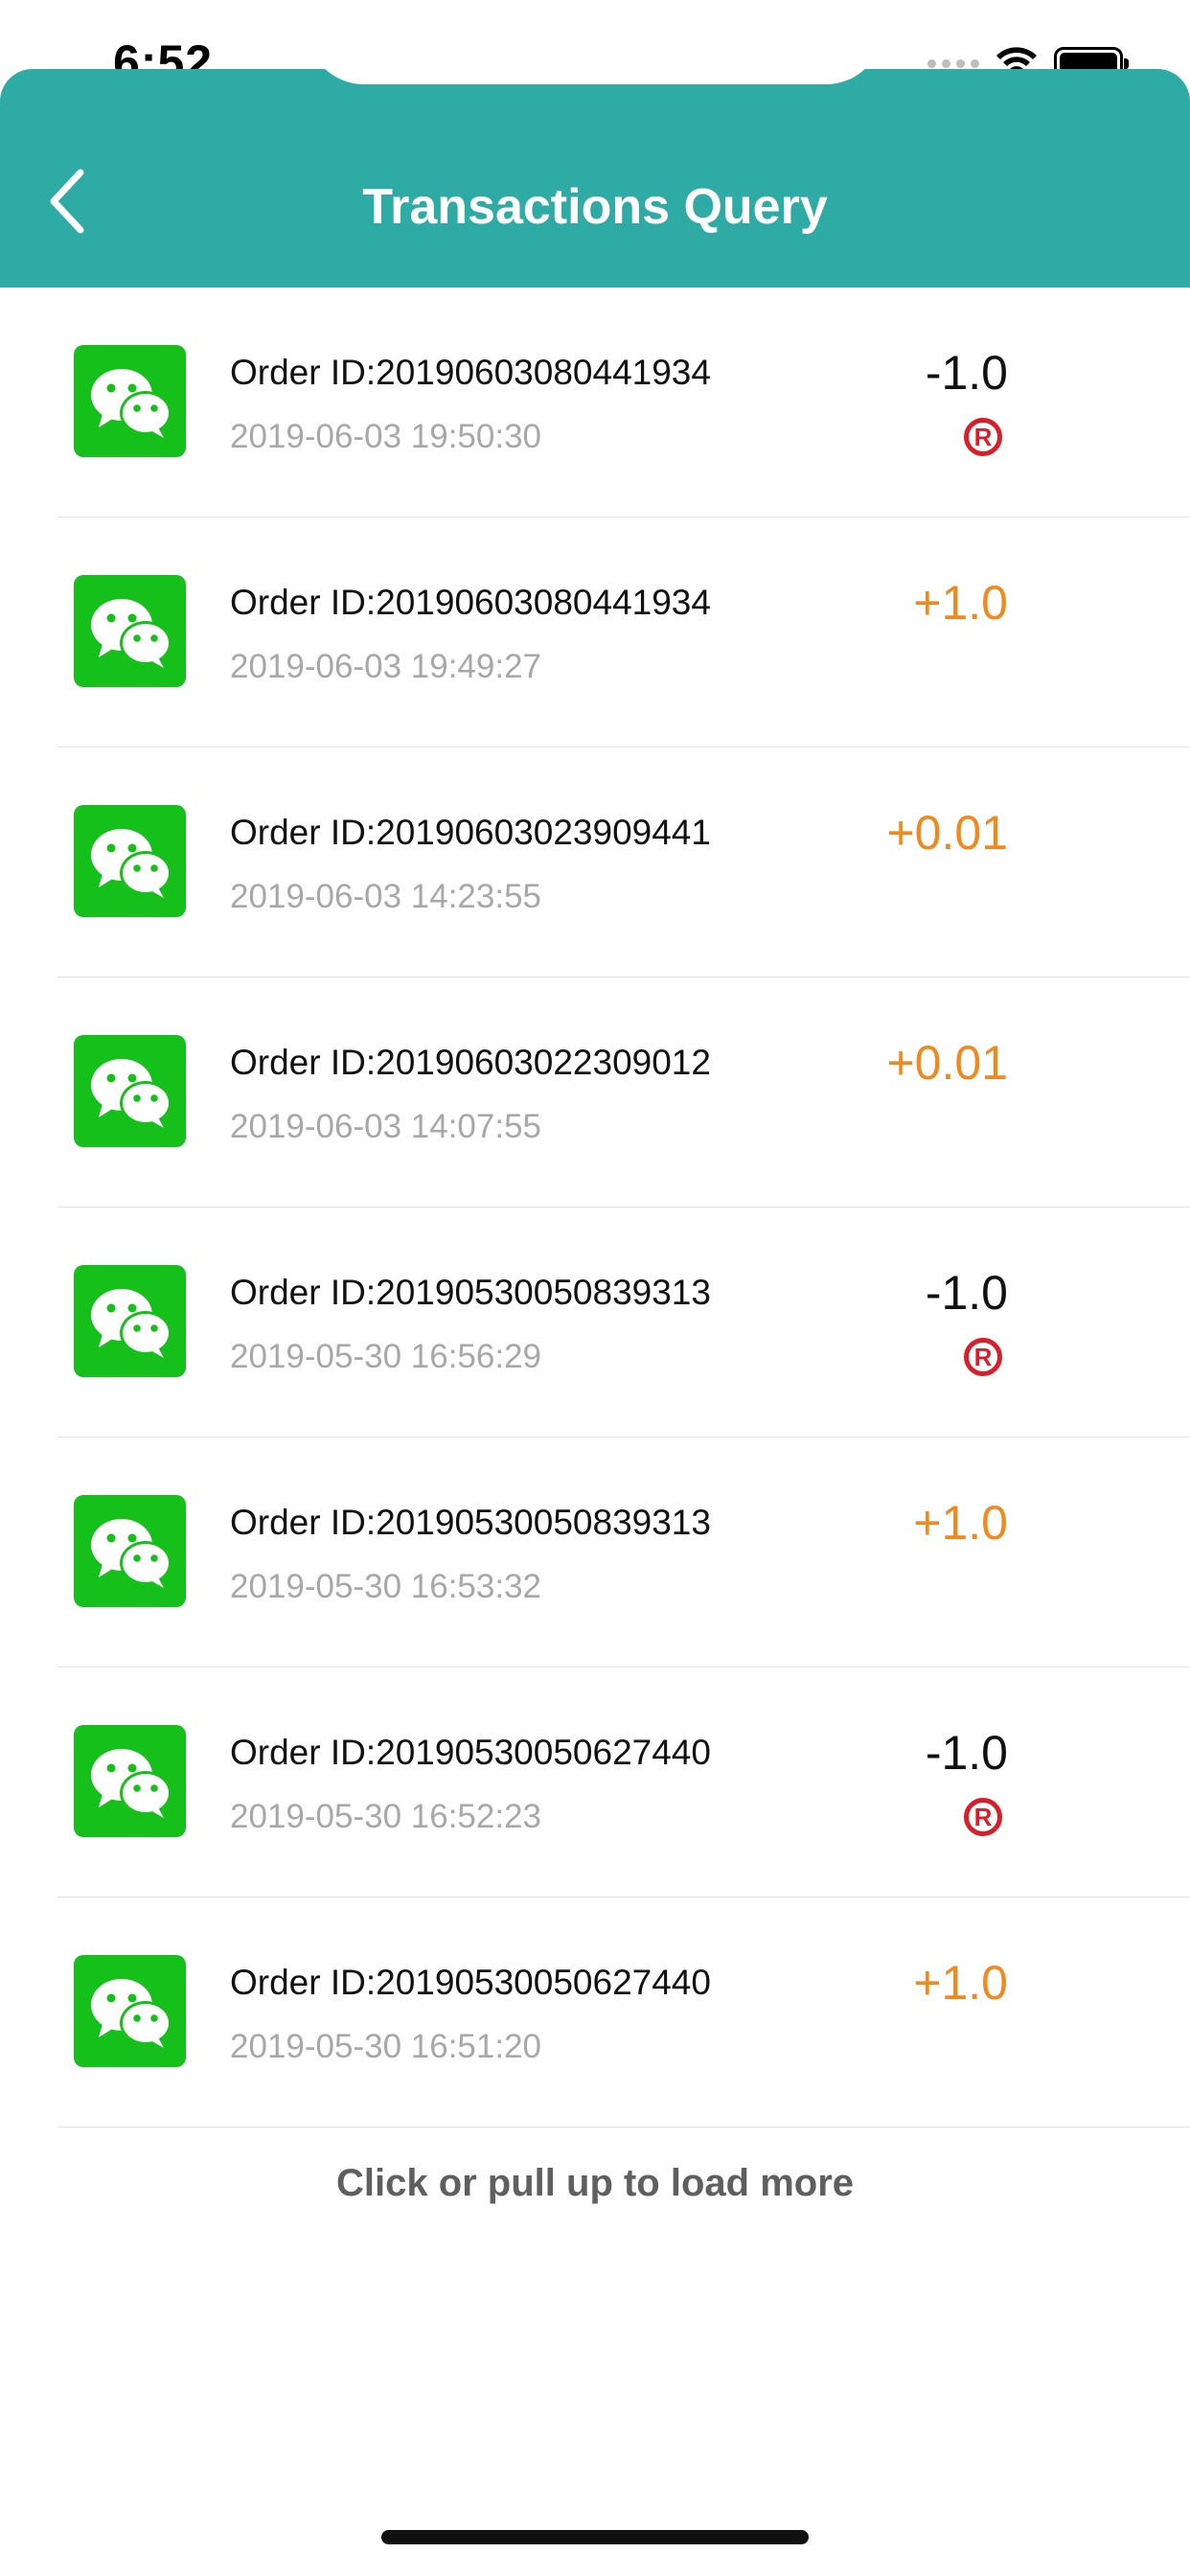 The width and height of the screenshot is (1190, 2576). What do you see at coordinates (595, 42) in the screenshot?
I see `device-notch` at bounding box center [595, 42].